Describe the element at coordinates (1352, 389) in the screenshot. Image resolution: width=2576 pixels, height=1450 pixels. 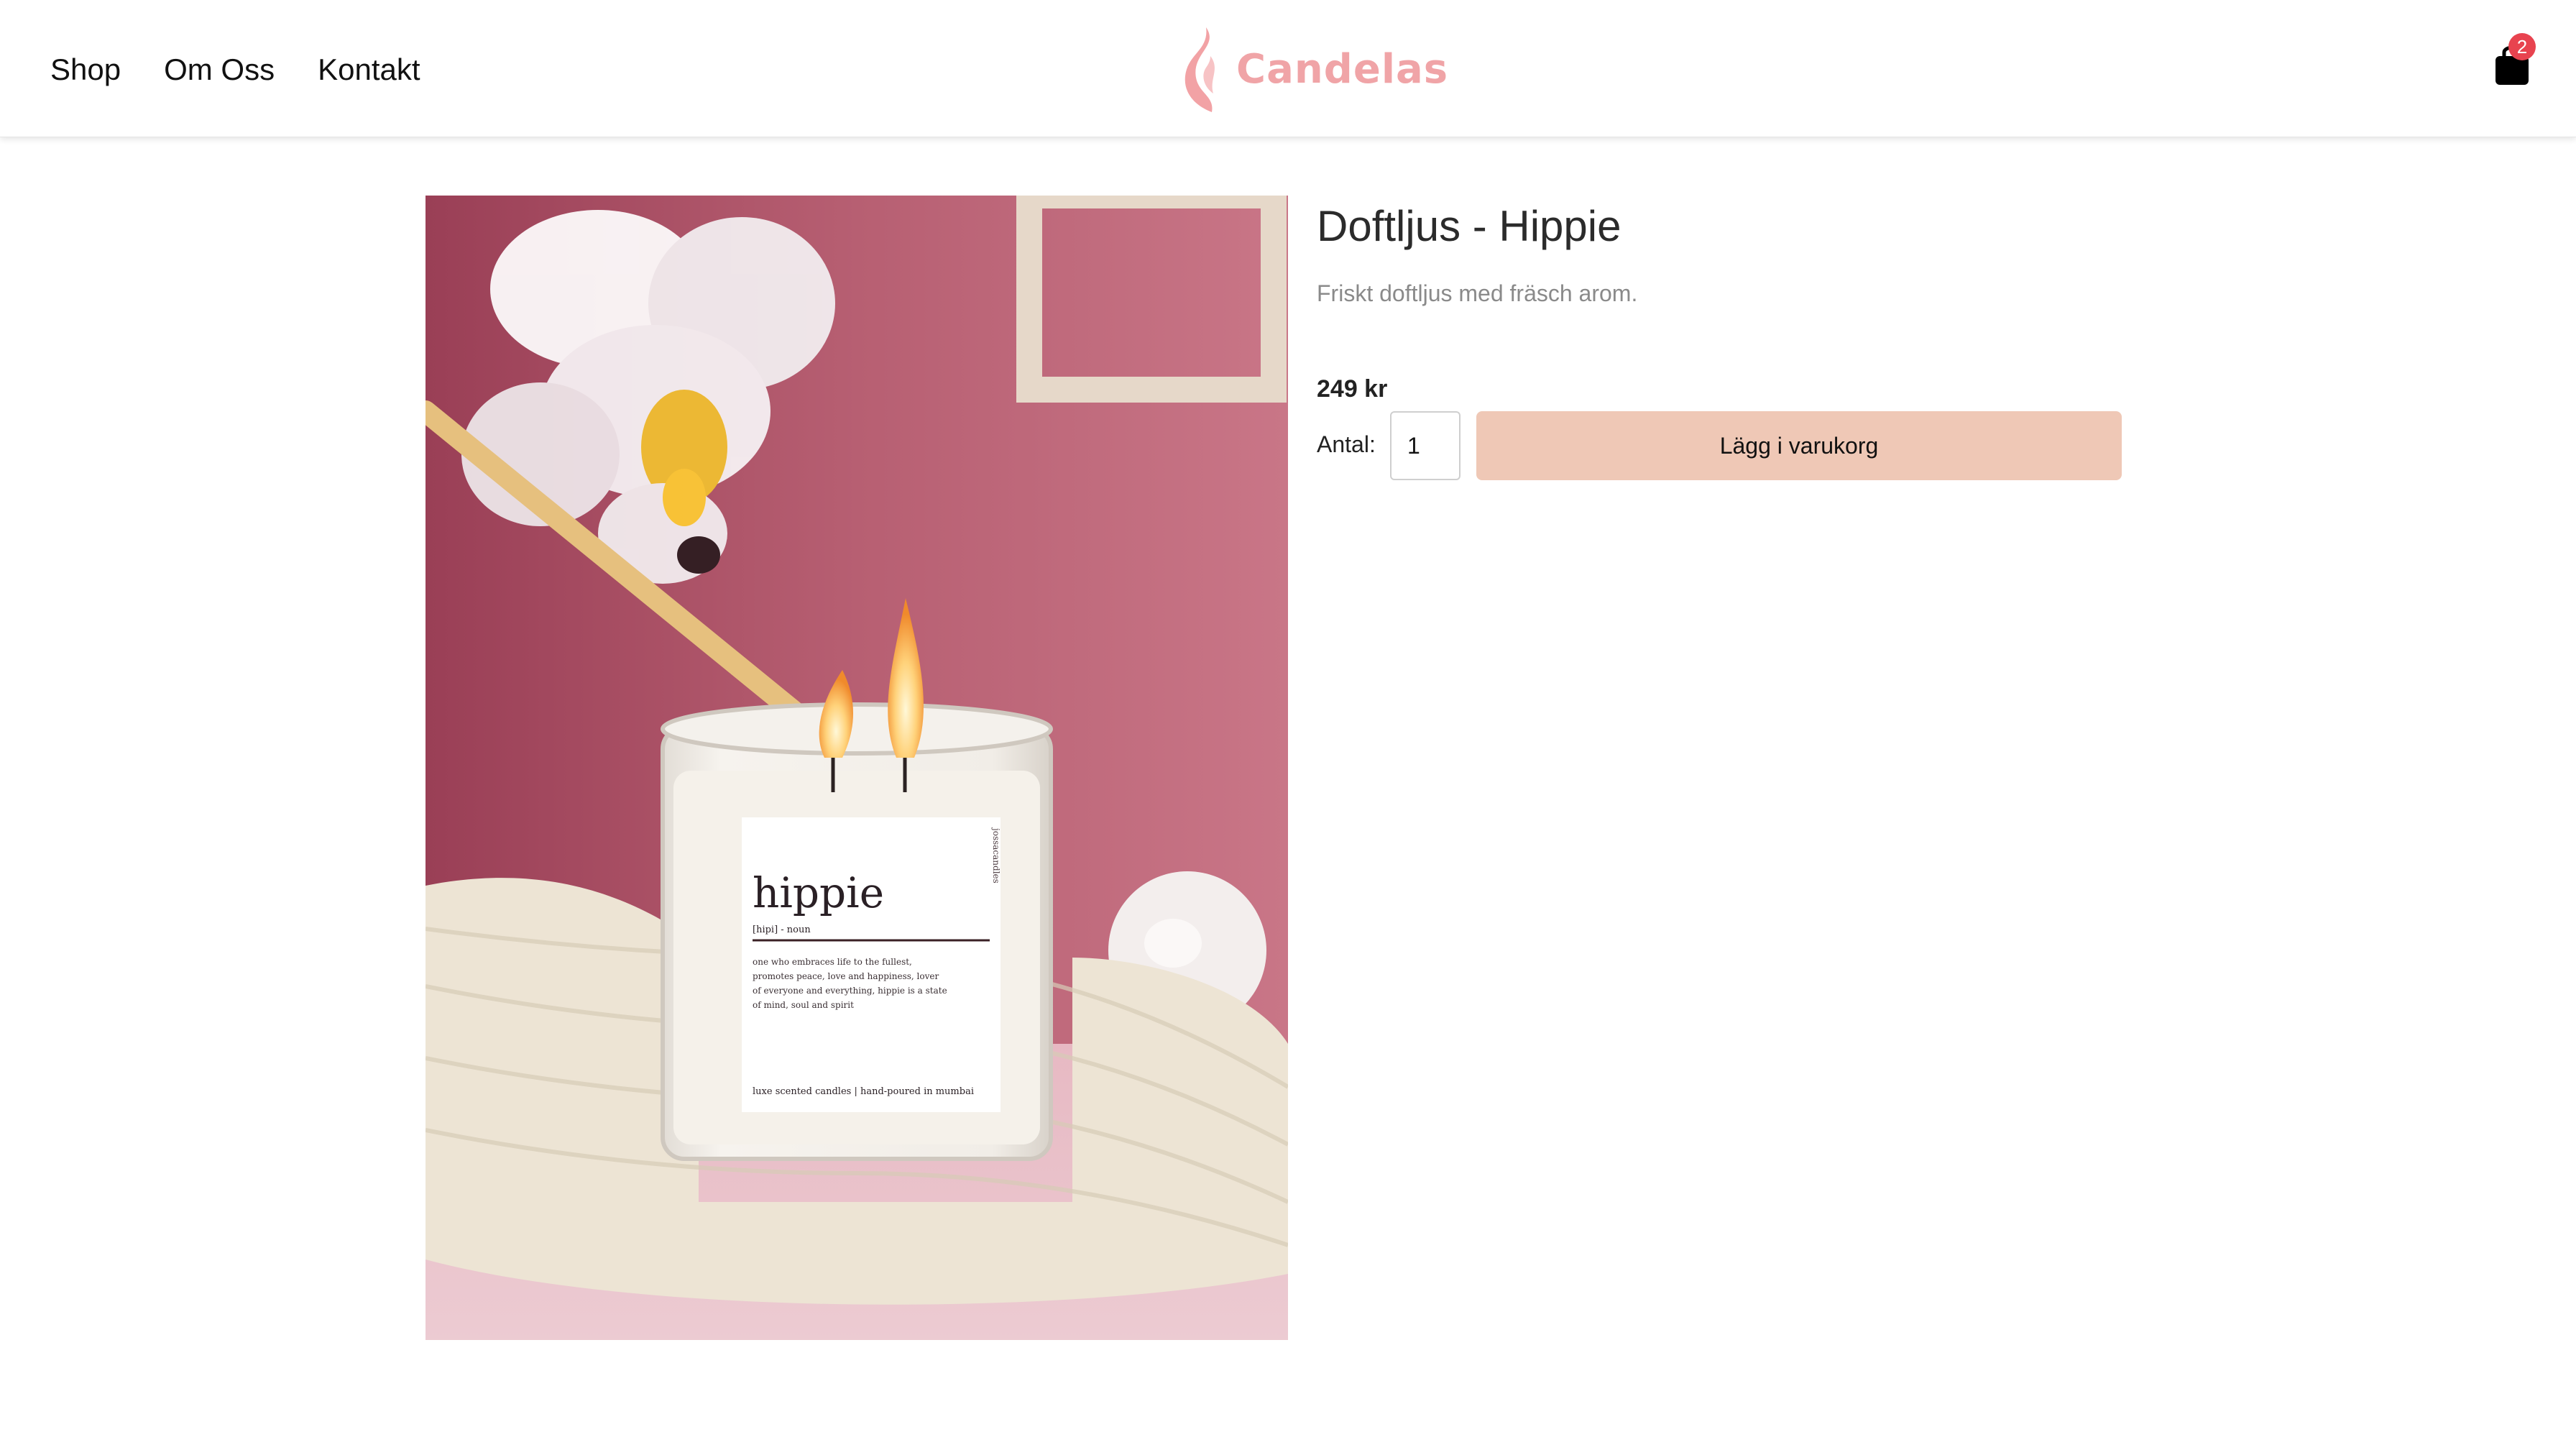
I see `product-price: 249 kr` at that location.